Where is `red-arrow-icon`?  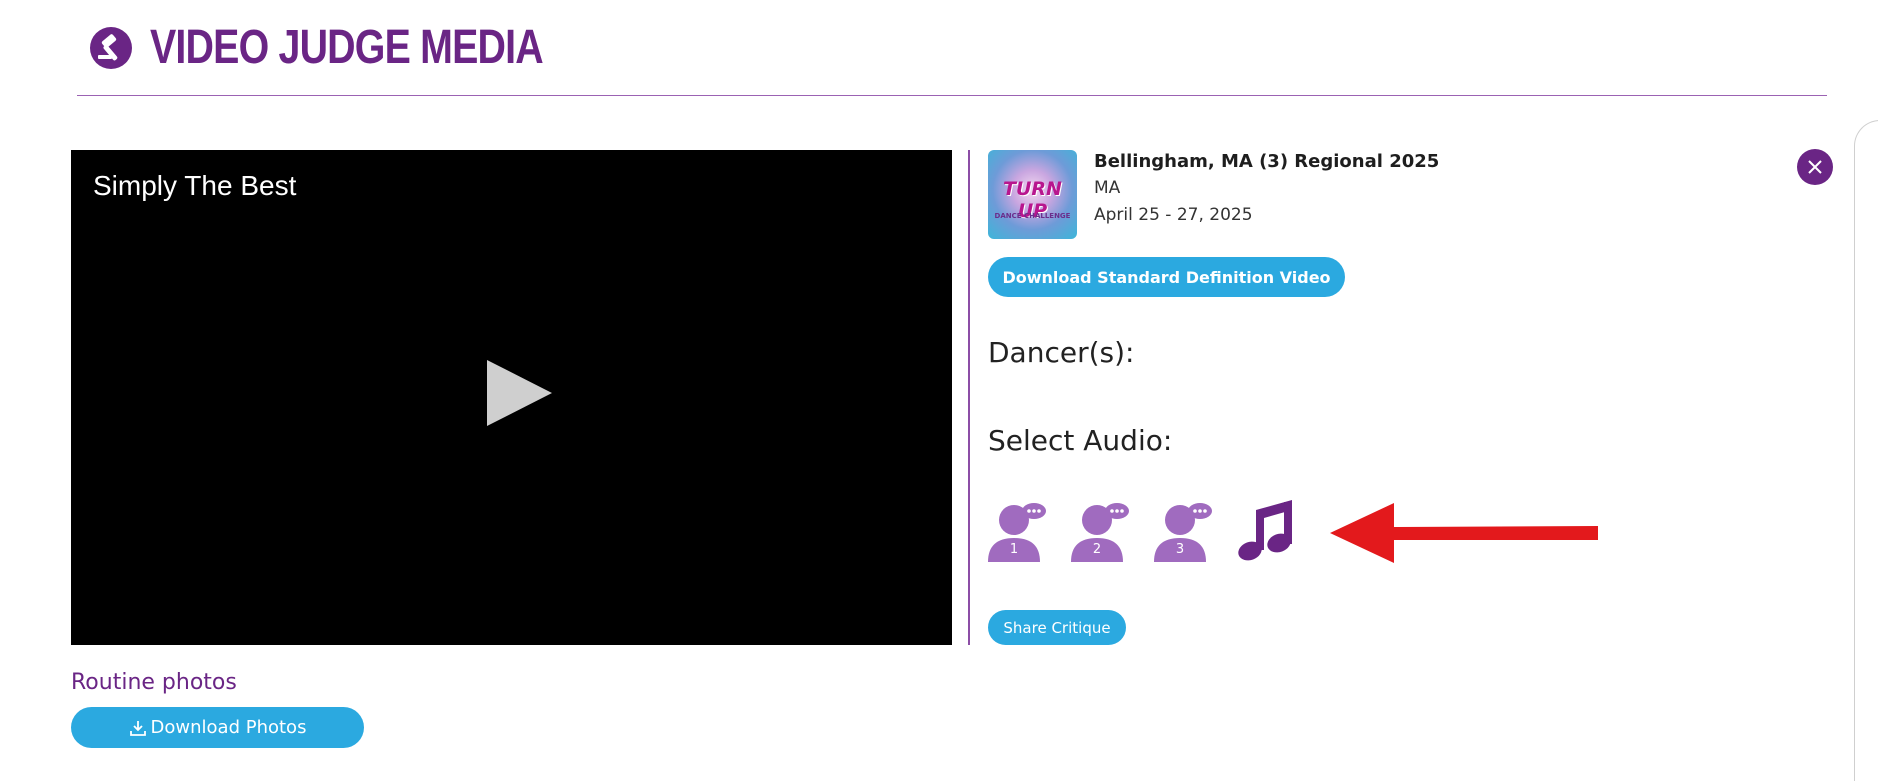
red-arrow-icon is located at coordinates (1464, 533).